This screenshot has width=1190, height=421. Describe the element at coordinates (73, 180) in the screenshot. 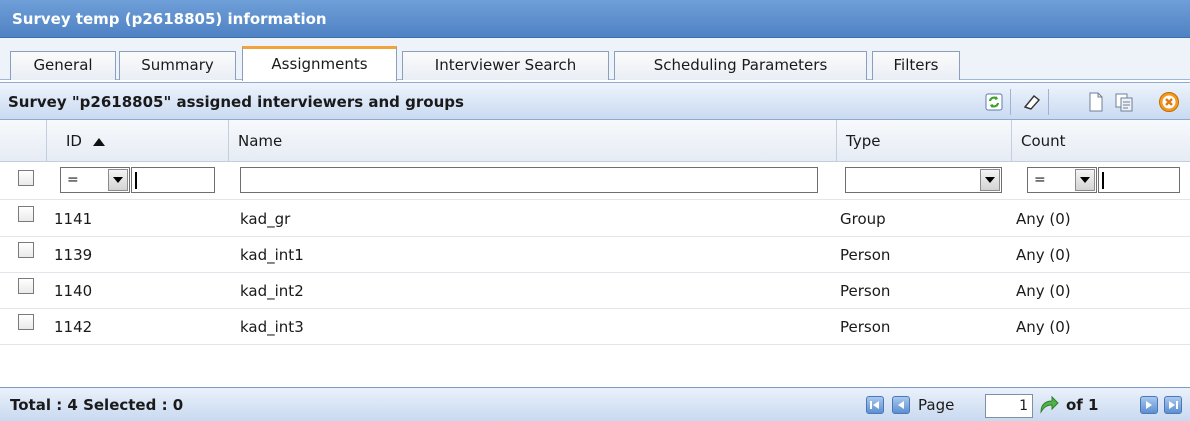

I see `id-operator-value: =` at that location.